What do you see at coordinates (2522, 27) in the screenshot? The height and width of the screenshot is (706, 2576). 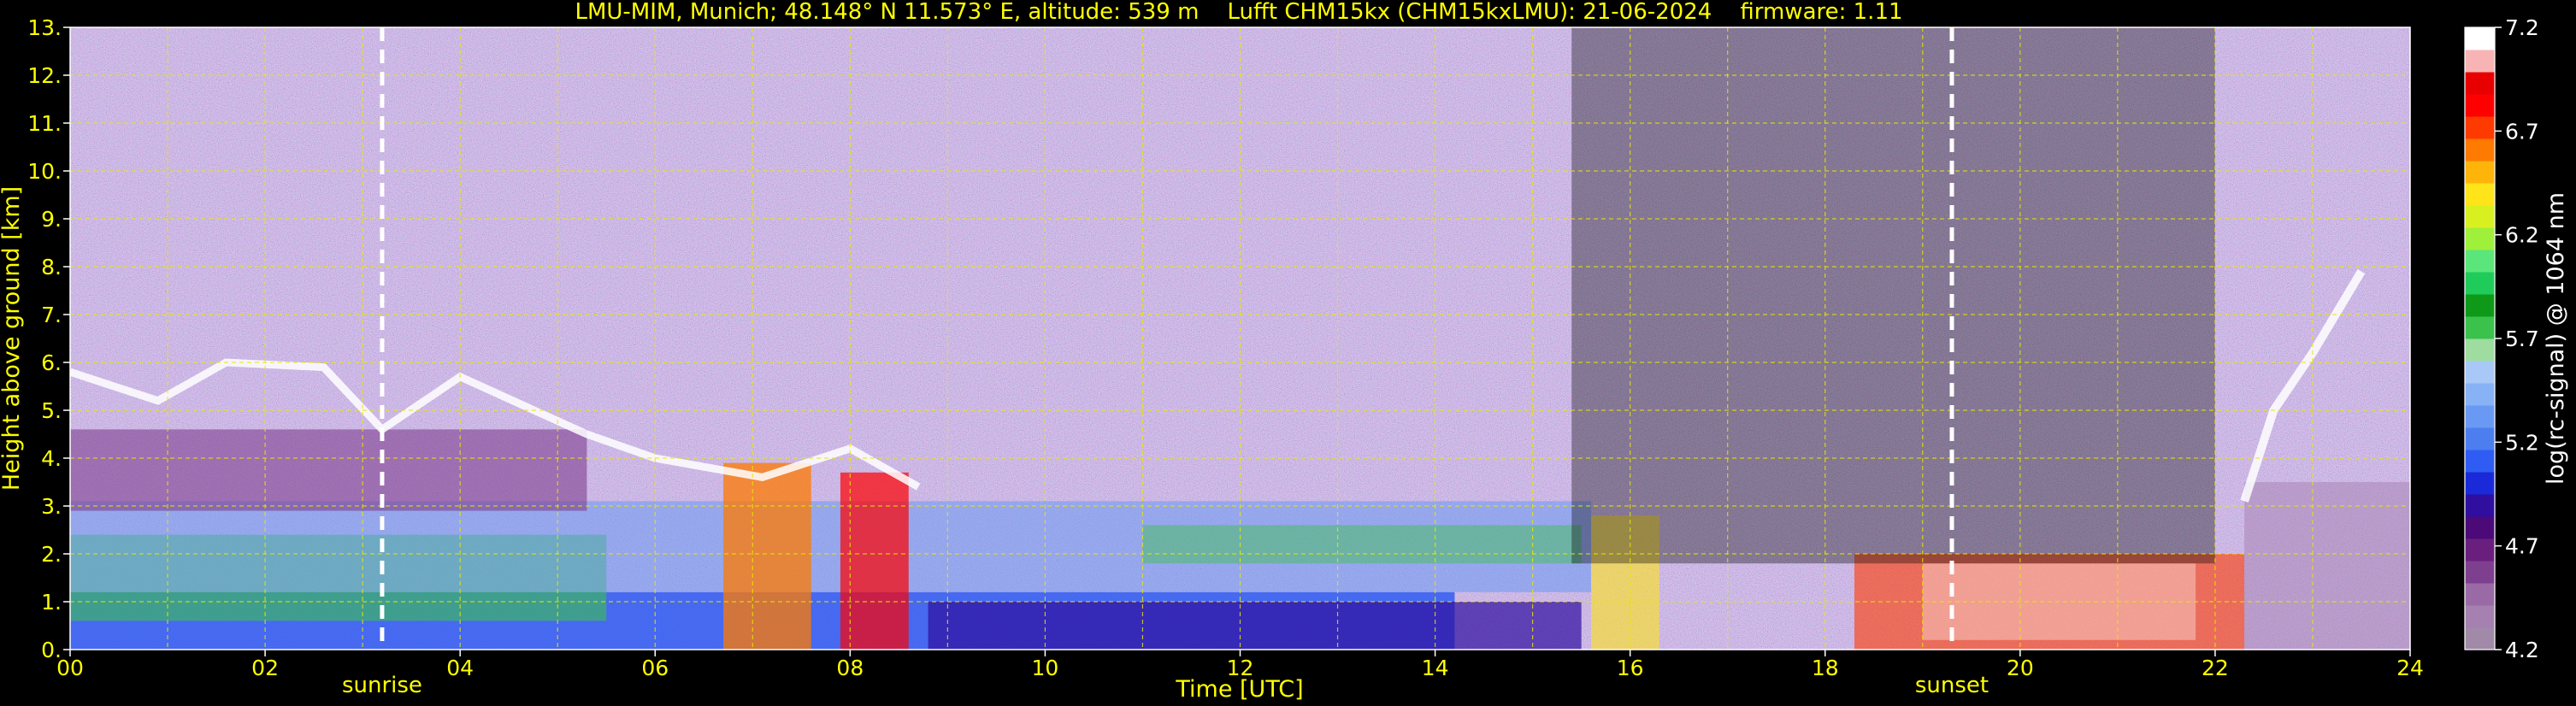 I see `colorbar-tick-label: 7.2` at bounding box center [2522, 27].